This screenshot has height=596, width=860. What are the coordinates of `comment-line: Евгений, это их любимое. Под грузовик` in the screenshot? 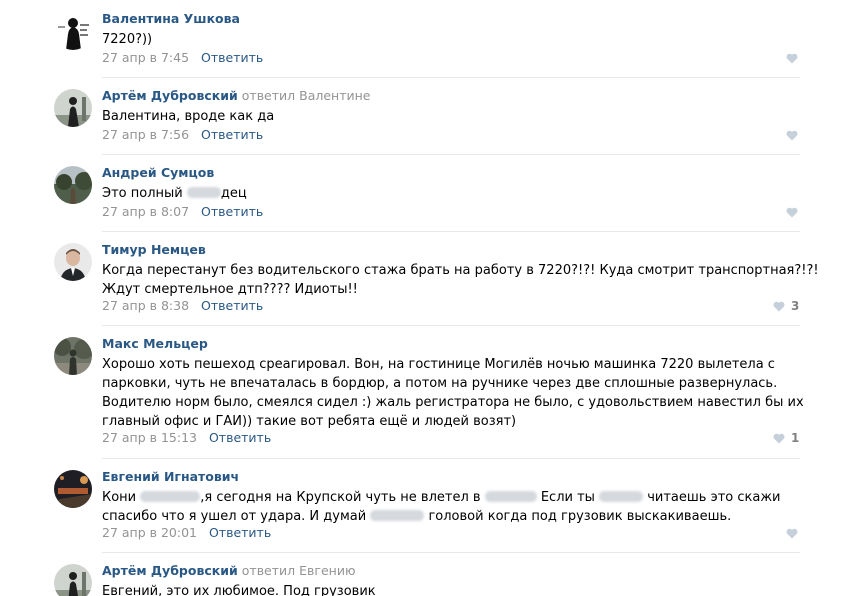 It's located at (239, 590).